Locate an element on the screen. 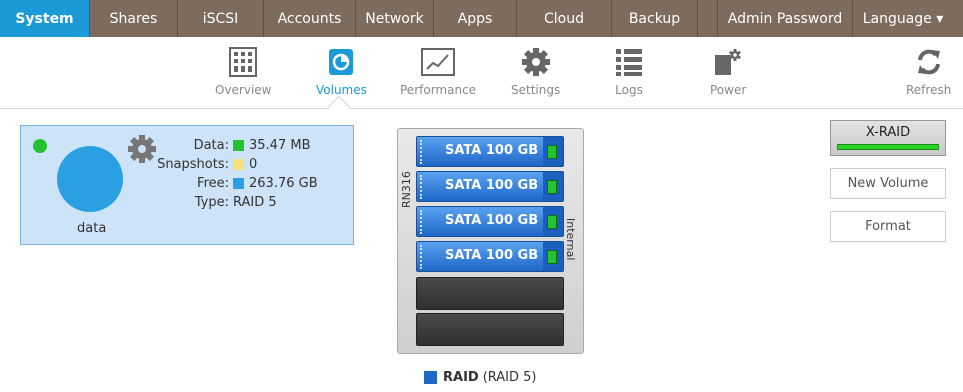  raid-level: (RAID 5) is located at coordinates (509, 377).